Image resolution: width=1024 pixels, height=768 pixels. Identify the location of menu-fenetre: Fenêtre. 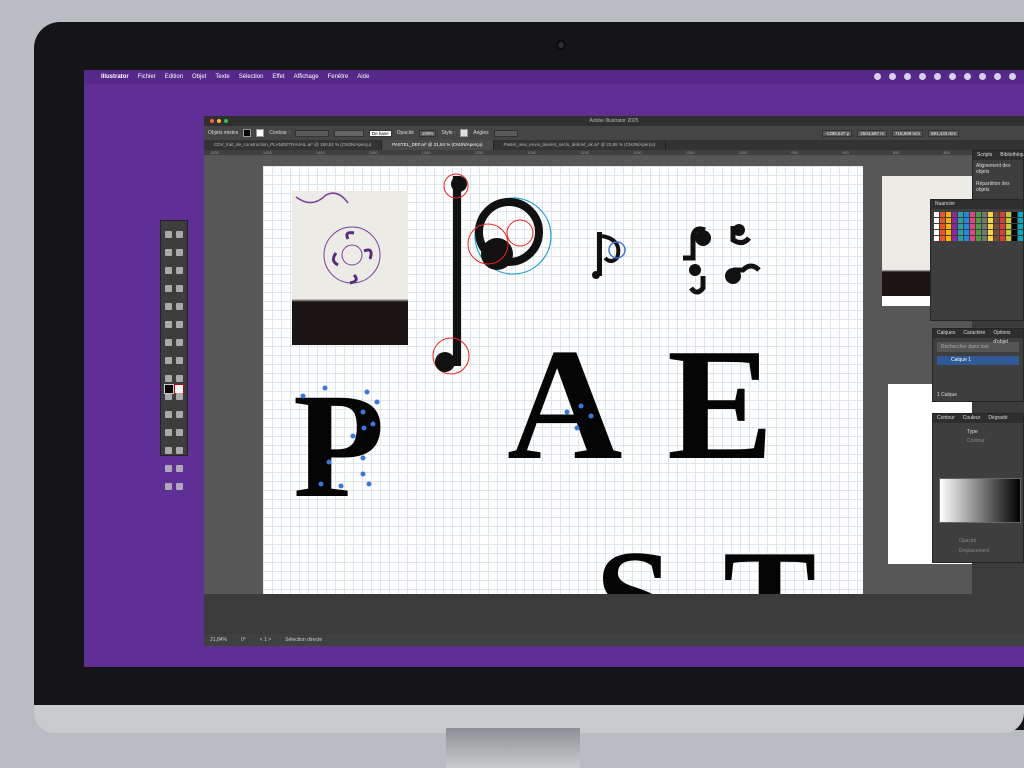
(338, 77).